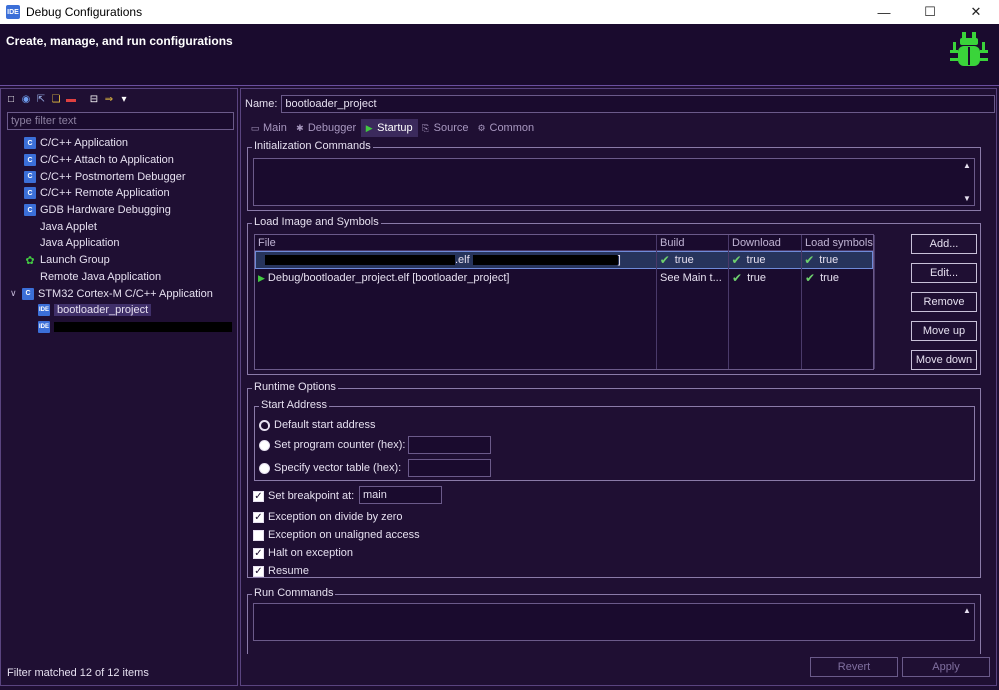  I want to click on move-up-button: Move up, so click(944, 331).